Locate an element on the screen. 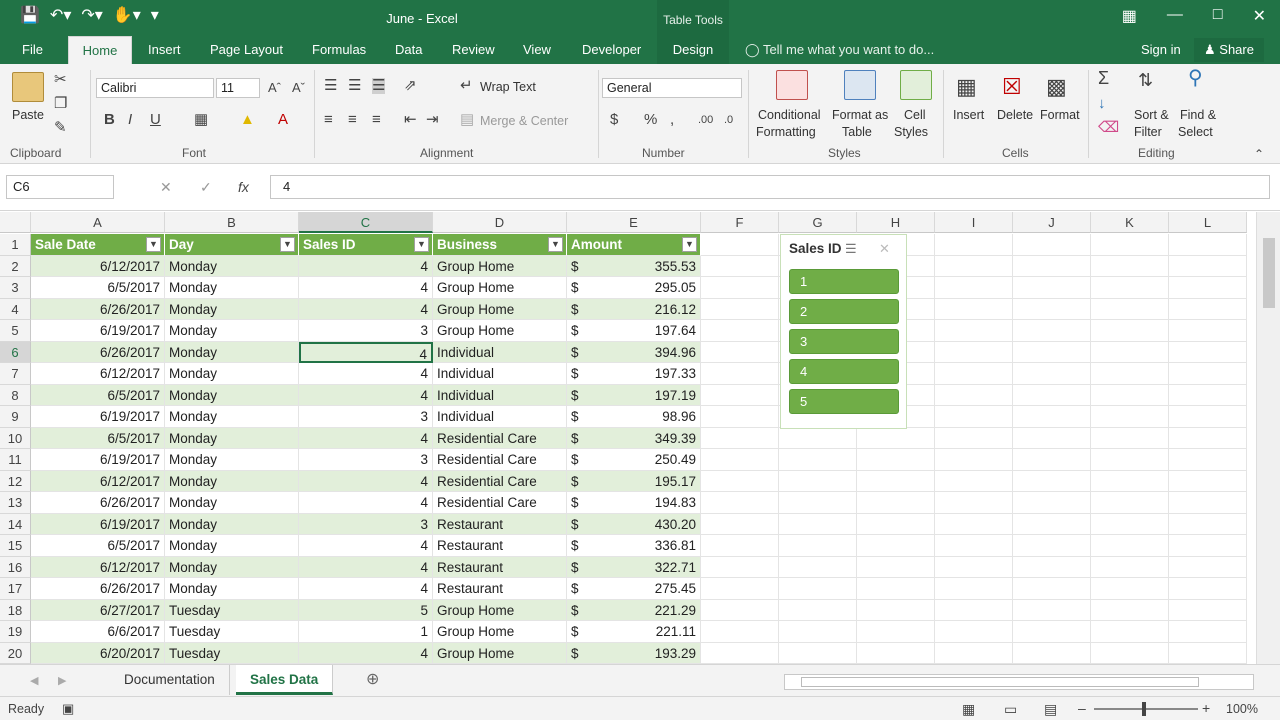  comma-style-icon: , is located at coordinates (672, 120).